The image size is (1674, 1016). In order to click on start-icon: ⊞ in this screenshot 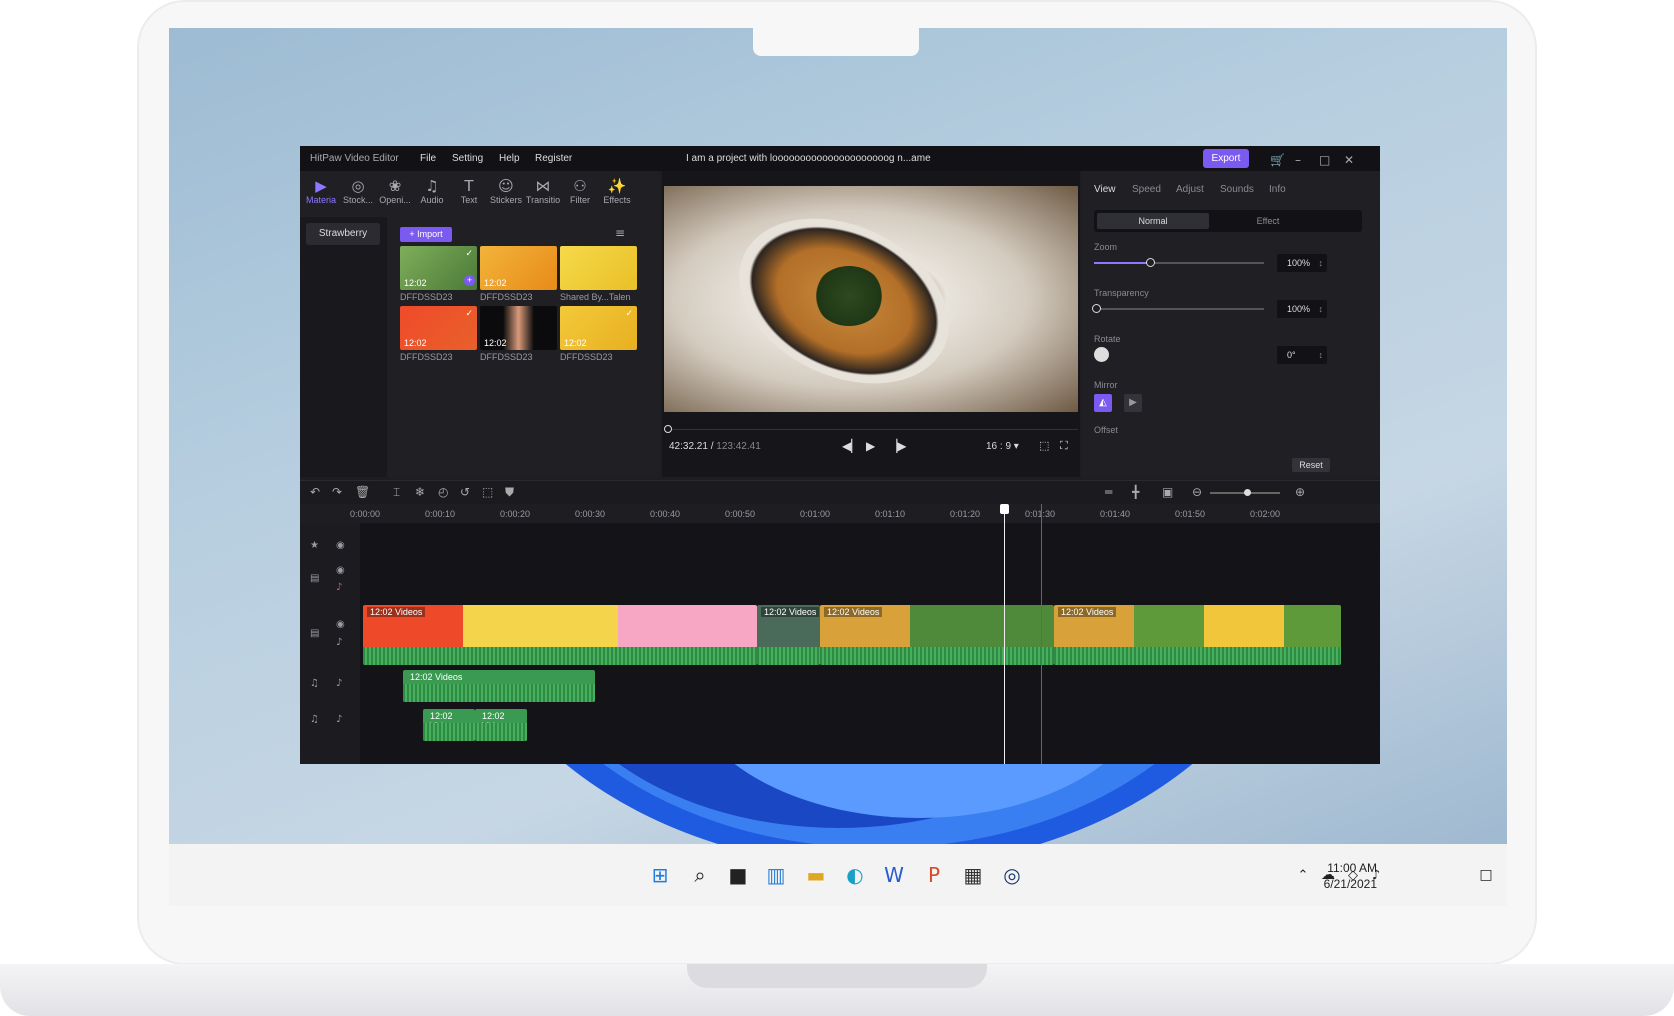, I will do `click(660, 875)`.